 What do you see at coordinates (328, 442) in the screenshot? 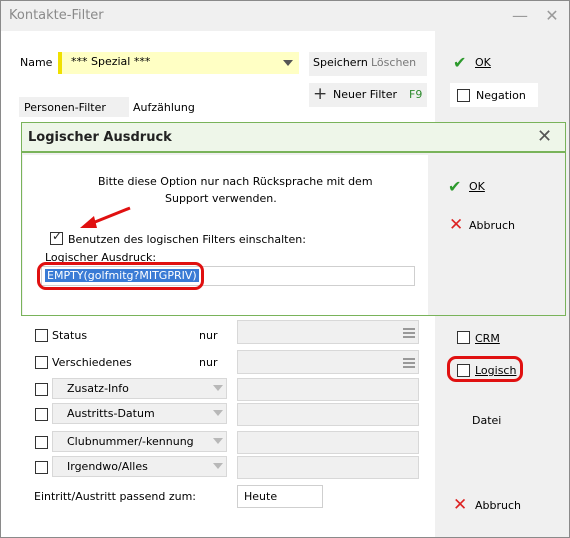
I see `clubnummer-field` at bounding box center [328, 442].